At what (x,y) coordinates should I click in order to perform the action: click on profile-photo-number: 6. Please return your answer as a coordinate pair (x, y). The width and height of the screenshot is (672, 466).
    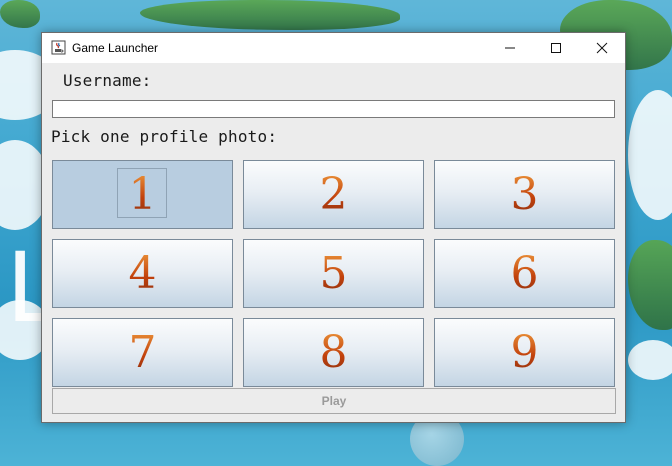
    Looking at the image, I should click on (524, 274).